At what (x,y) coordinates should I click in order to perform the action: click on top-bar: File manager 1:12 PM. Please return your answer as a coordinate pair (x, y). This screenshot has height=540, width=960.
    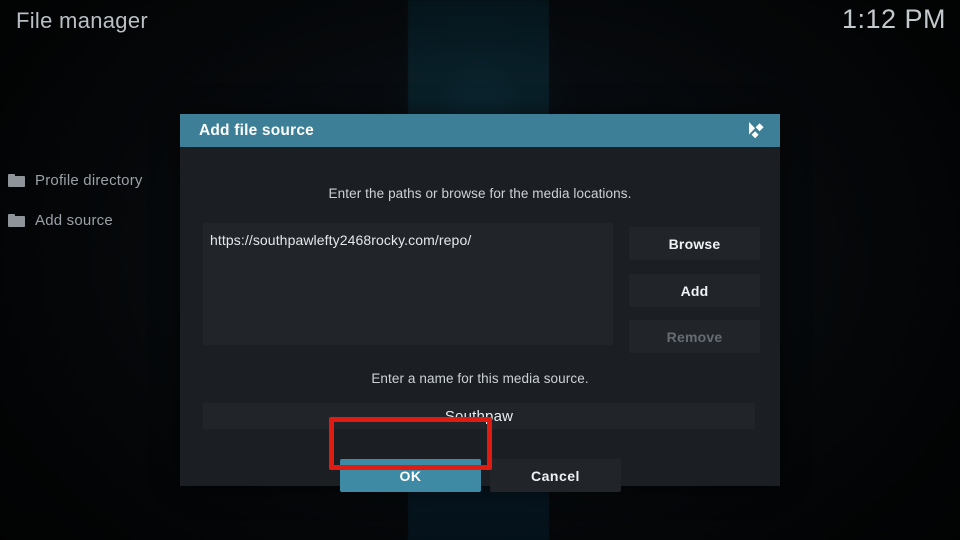
    Looking at the image, I should click on (480, 24).